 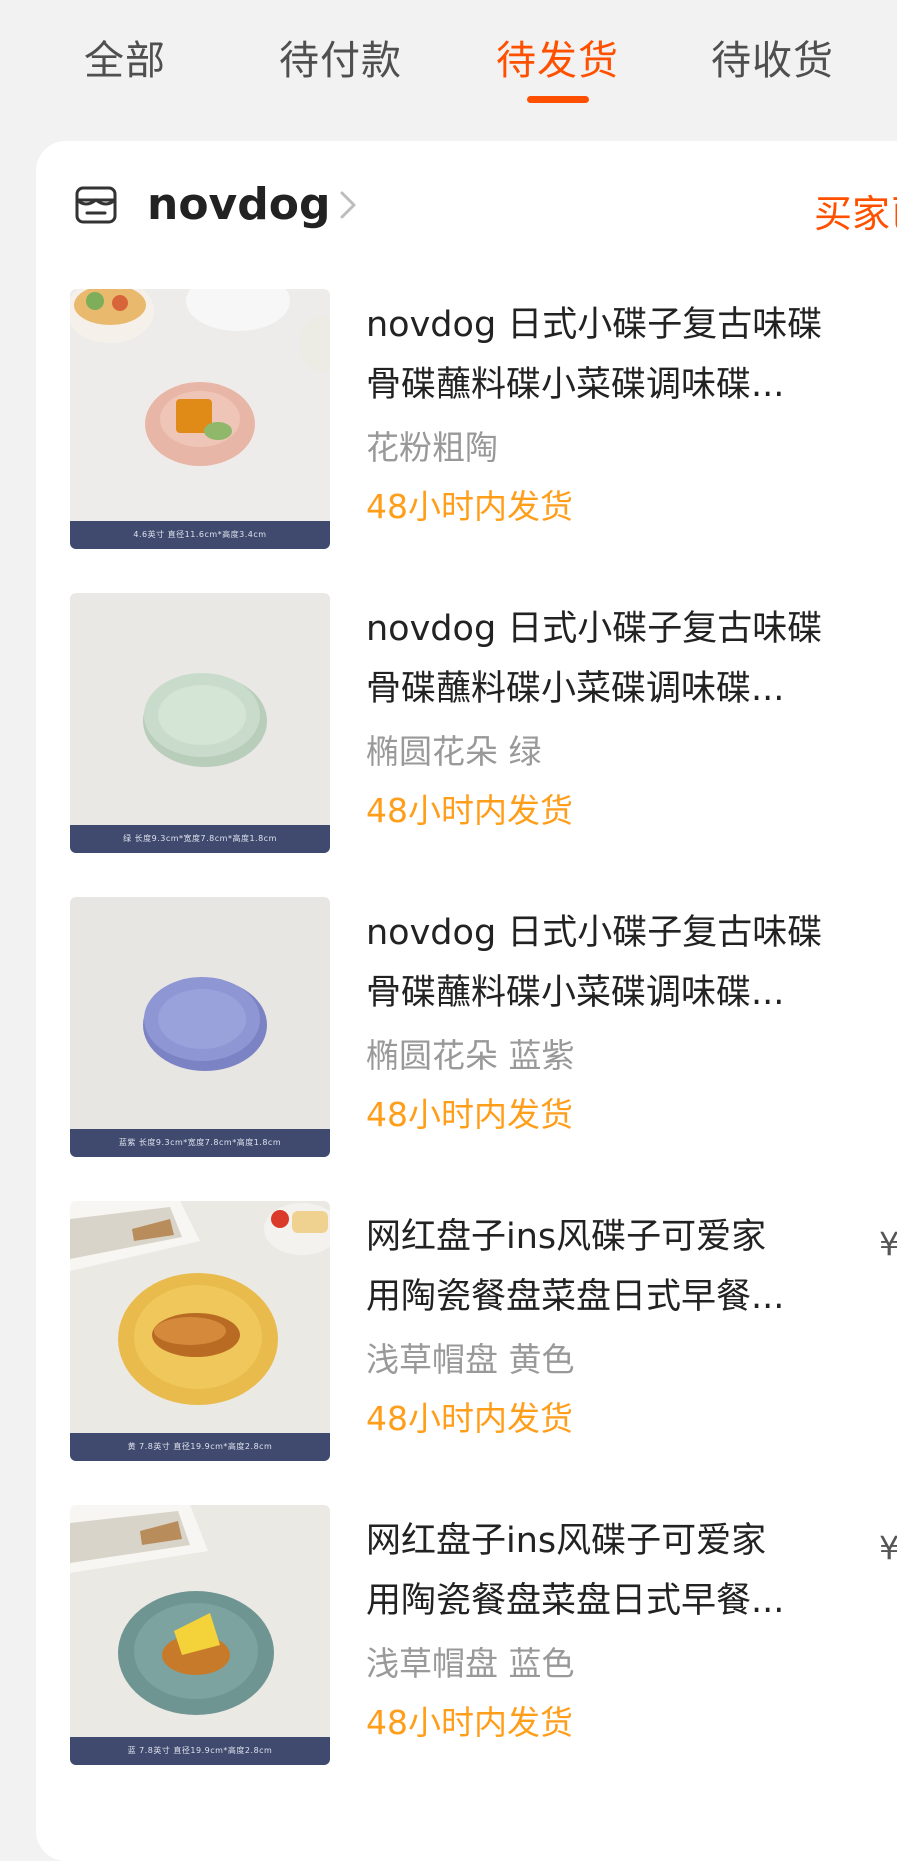 What do you see at coordinates (466, 206) in the screenshot?
I see `store-header: novdog 买家已` at bounding box center [466, 206].